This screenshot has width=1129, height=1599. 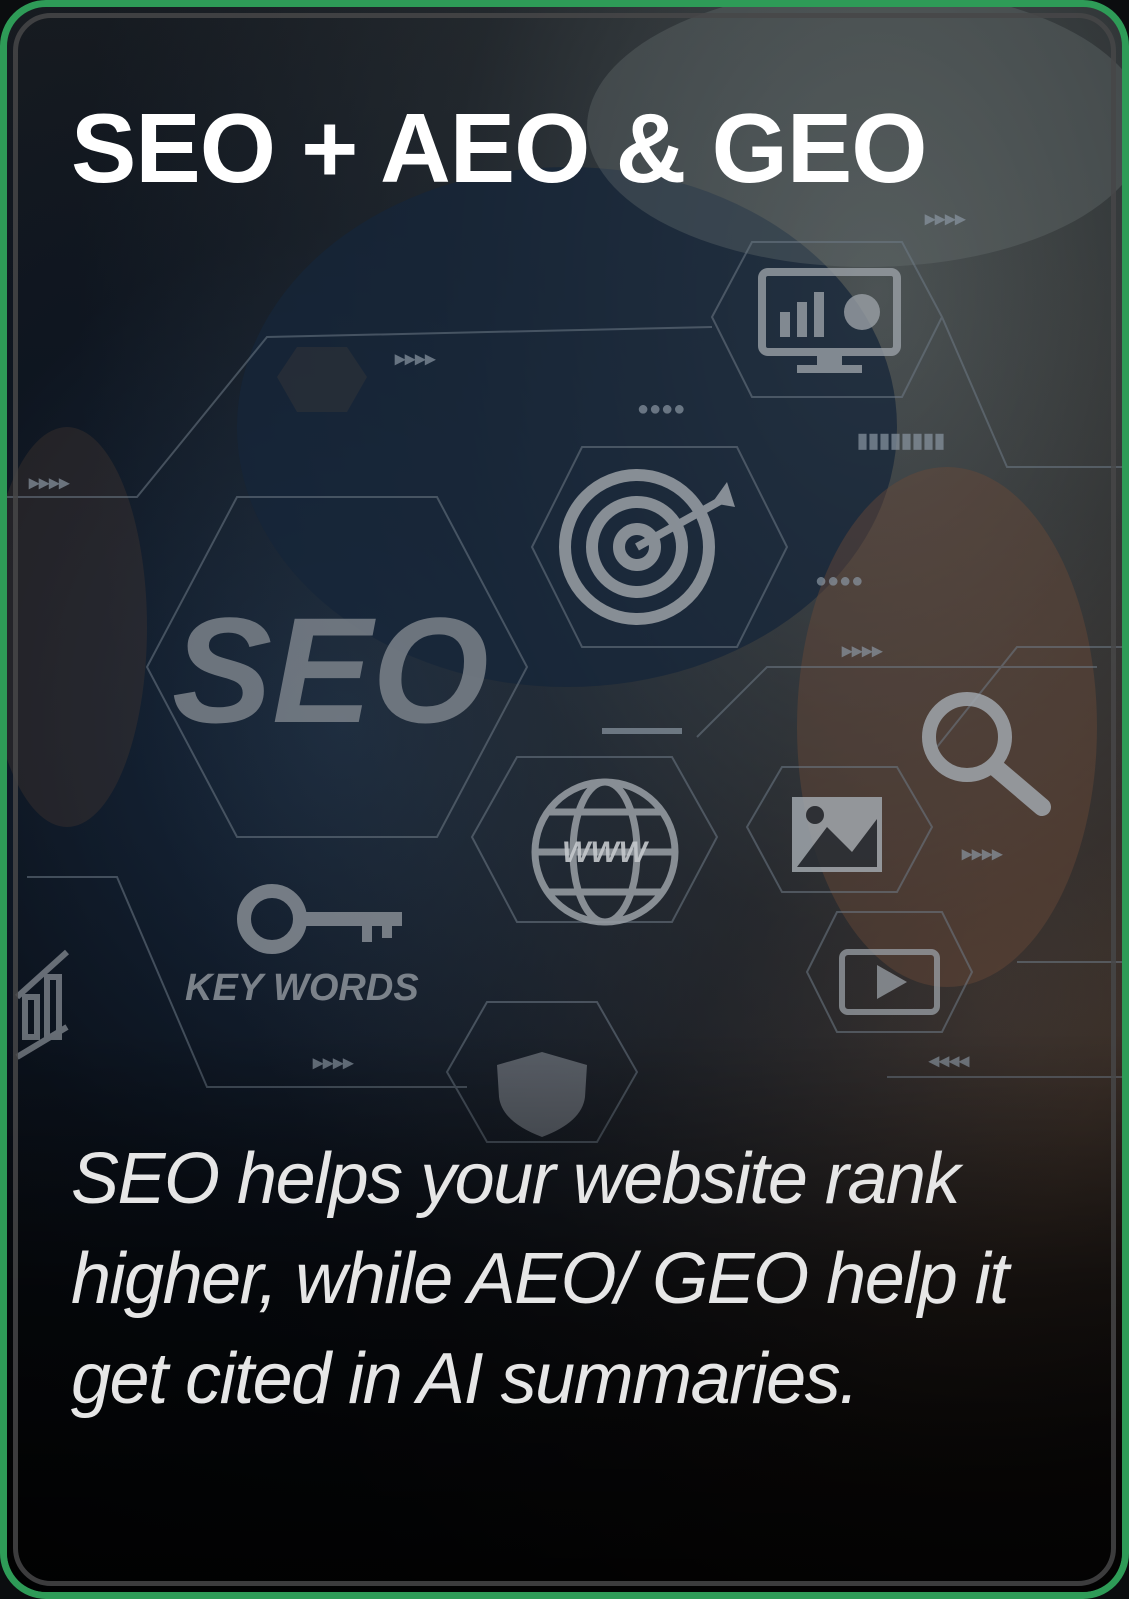 What do you see at coordinates (319, 919) in the screenshot?
I see `key-icon` at bounding box center [319, 919].